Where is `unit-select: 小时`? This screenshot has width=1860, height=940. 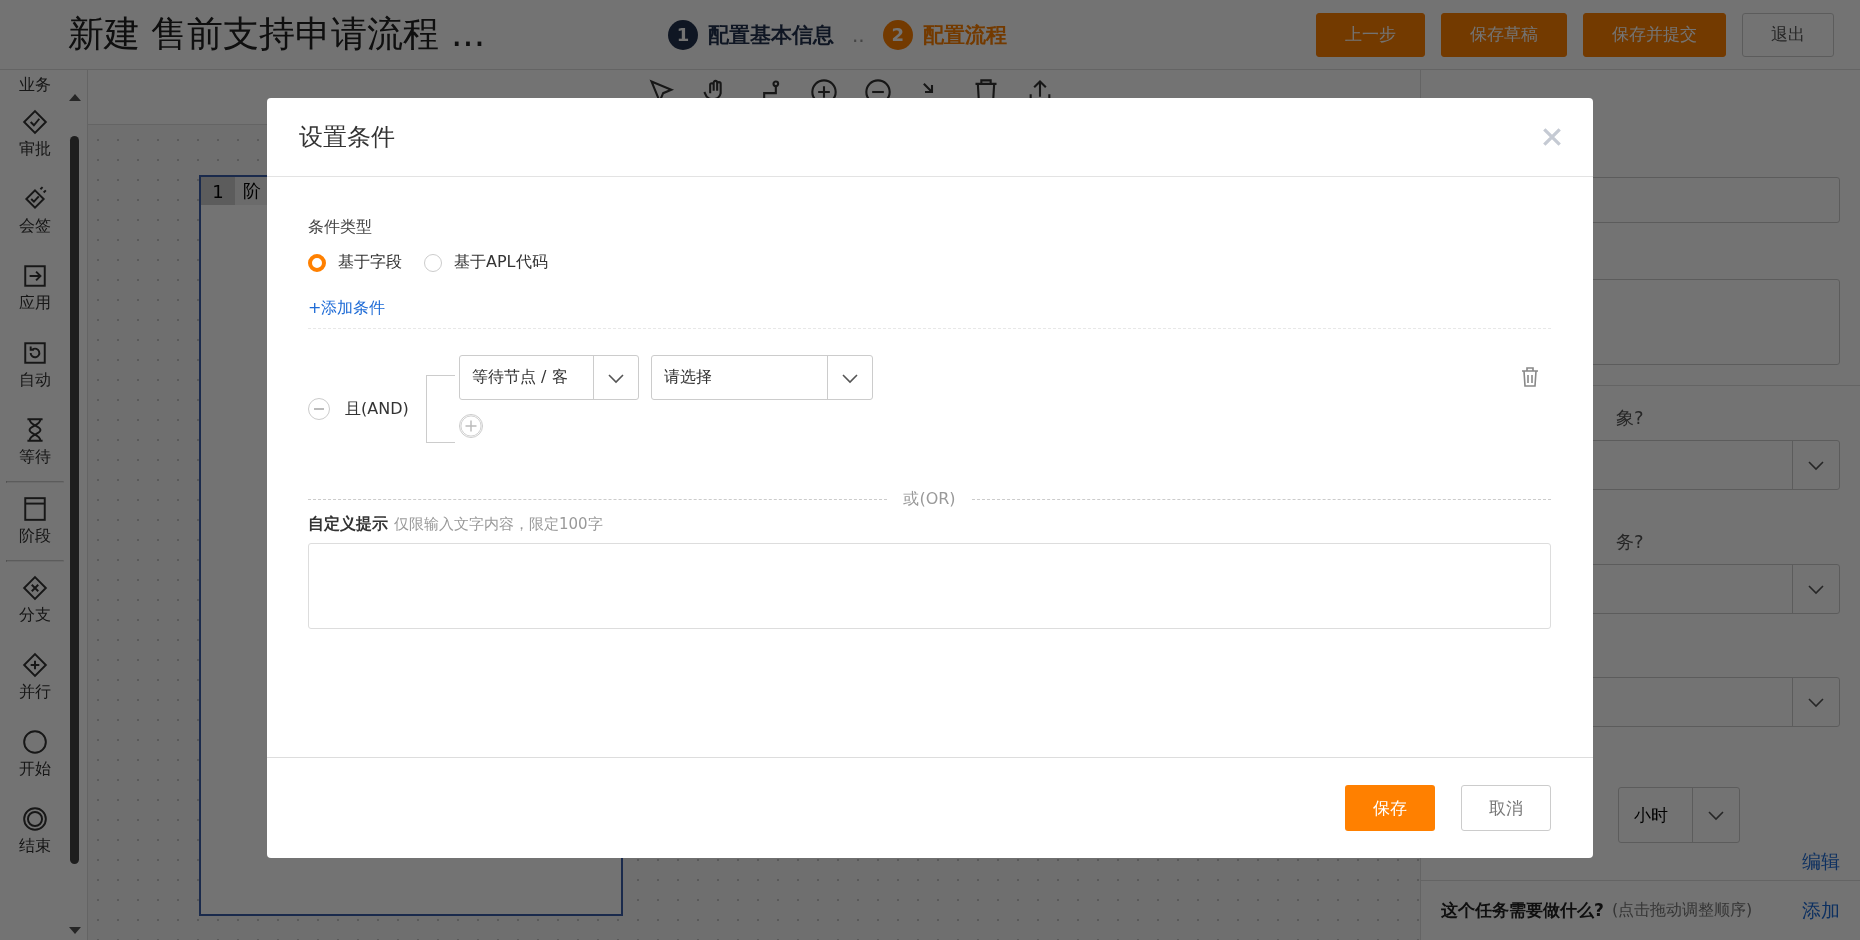
unit-select: 小时 is located at coordinates (1679, 815).